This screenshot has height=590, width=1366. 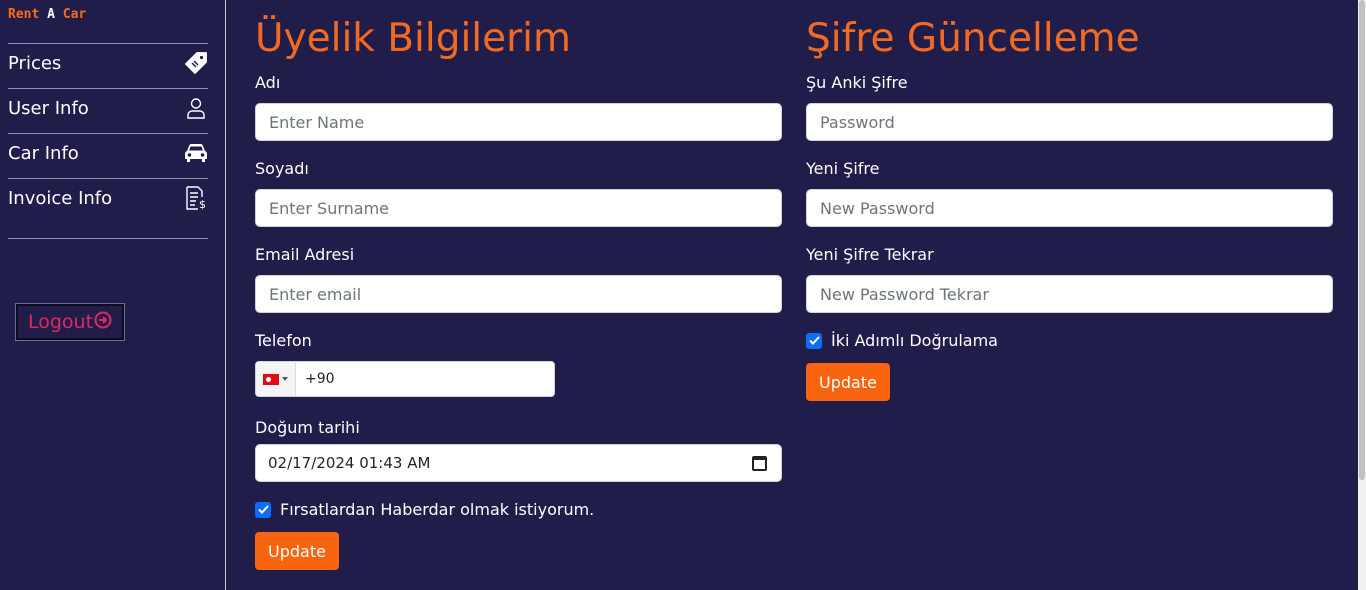 What do you see at coordinates (759, 463) in the screenshot?
I see `calendar-icon` at bounding box center [759, 463].